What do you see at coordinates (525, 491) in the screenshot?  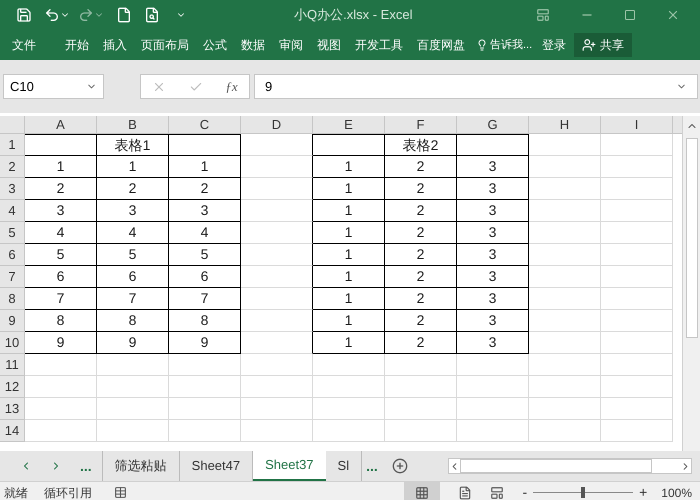 I see `zoom-out-button: -` at bounding box center [525, 491].